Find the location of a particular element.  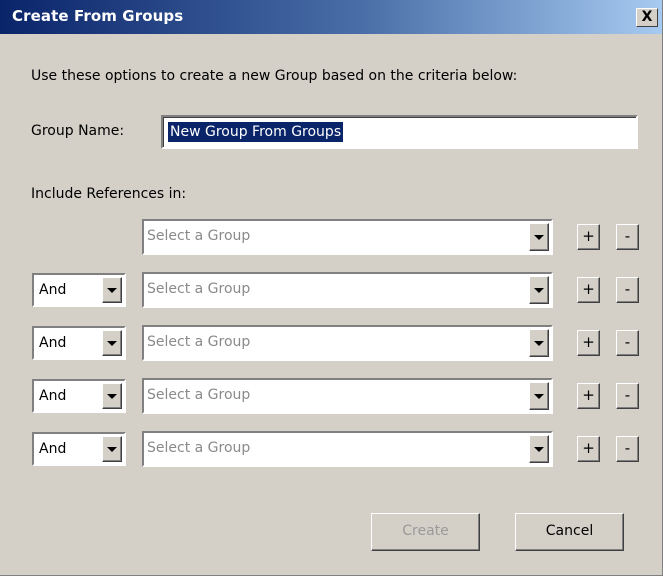

window-title: Create From Groups is located at coordinates (98, 16).